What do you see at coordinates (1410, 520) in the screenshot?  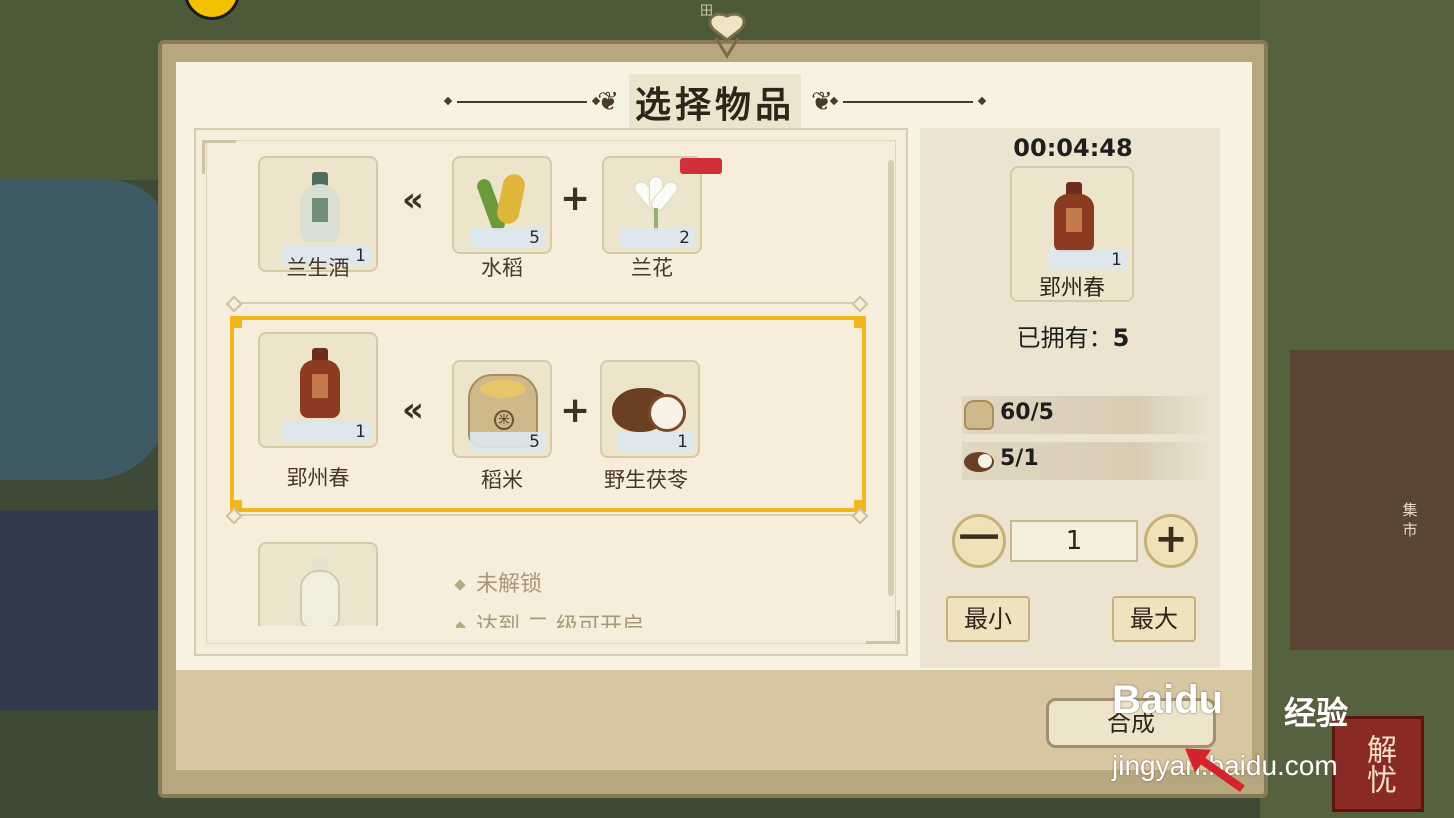 I see `market-label: 集市` at bounding box center [1410, 520].